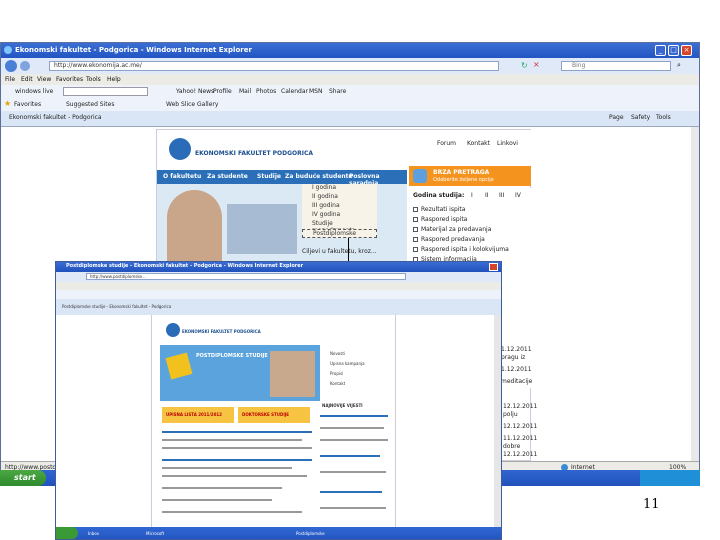 The width and height of the screenshot is (720, 540). Describe the element at coordinates (616, 117) in the screenshot. I see `page-menu: Page` at that location.